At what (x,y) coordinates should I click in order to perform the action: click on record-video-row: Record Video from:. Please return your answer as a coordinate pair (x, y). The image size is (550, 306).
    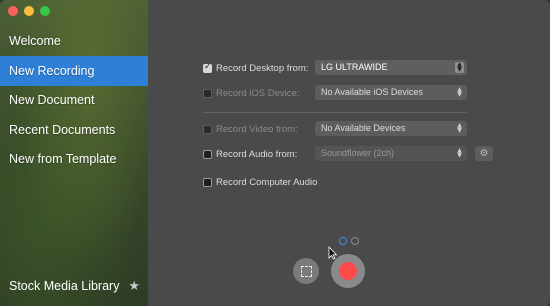
    Looking at the image, I should click on (250, 129).